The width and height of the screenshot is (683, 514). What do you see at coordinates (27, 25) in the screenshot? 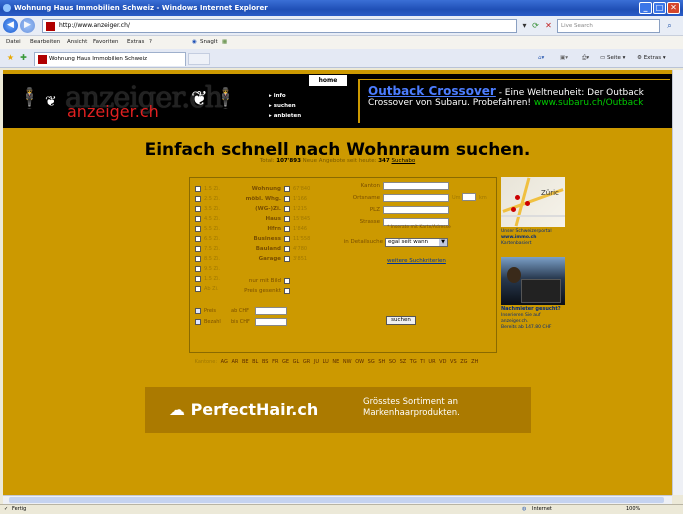
I see `forward-button: ▶` at bounding box center [27, 25].